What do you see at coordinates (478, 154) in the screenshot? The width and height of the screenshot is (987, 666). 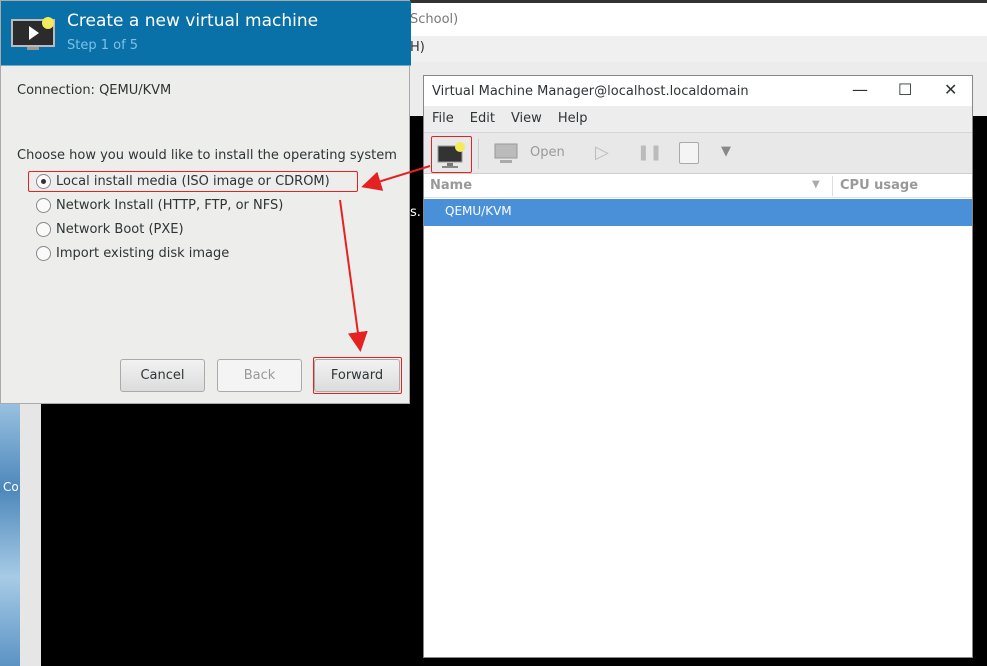 I see `toolbar-separator` at bounding box center [478, 154].